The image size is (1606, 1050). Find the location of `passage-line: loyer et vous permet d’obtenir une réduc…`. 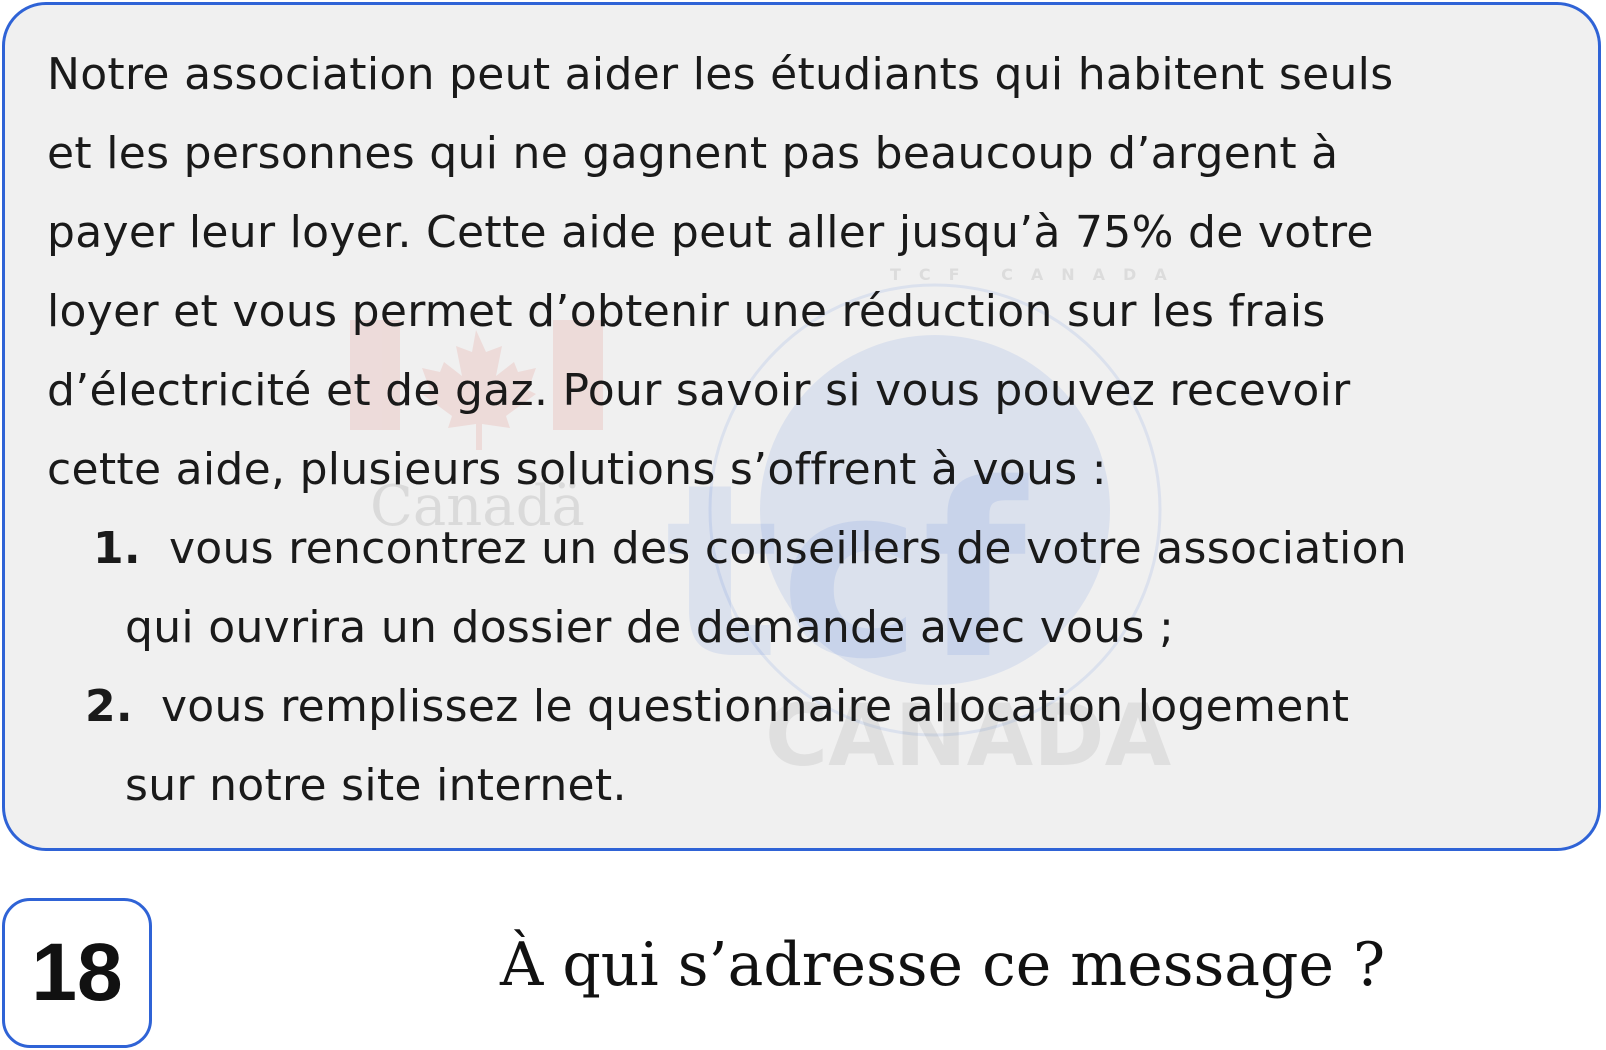

passage-line: loyer et vous permet d’obtenir une réduc… is located at coordinates (686, 311).